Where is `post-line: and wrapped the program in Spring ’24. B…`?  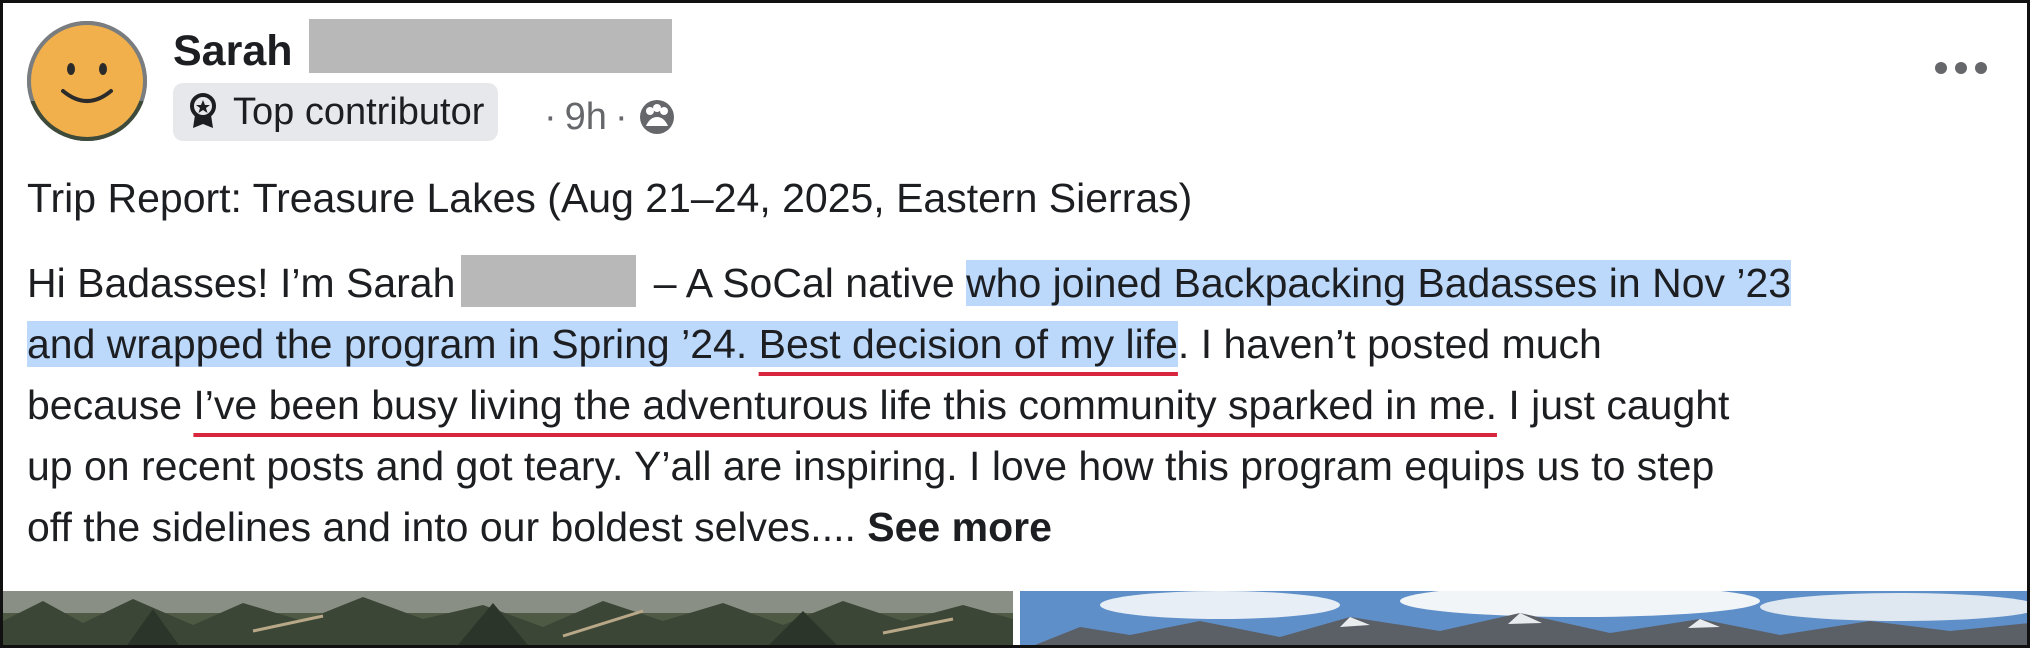
post-line: and wrapped the program in Spring ’24. B… is located at coordinates (1022, 344).